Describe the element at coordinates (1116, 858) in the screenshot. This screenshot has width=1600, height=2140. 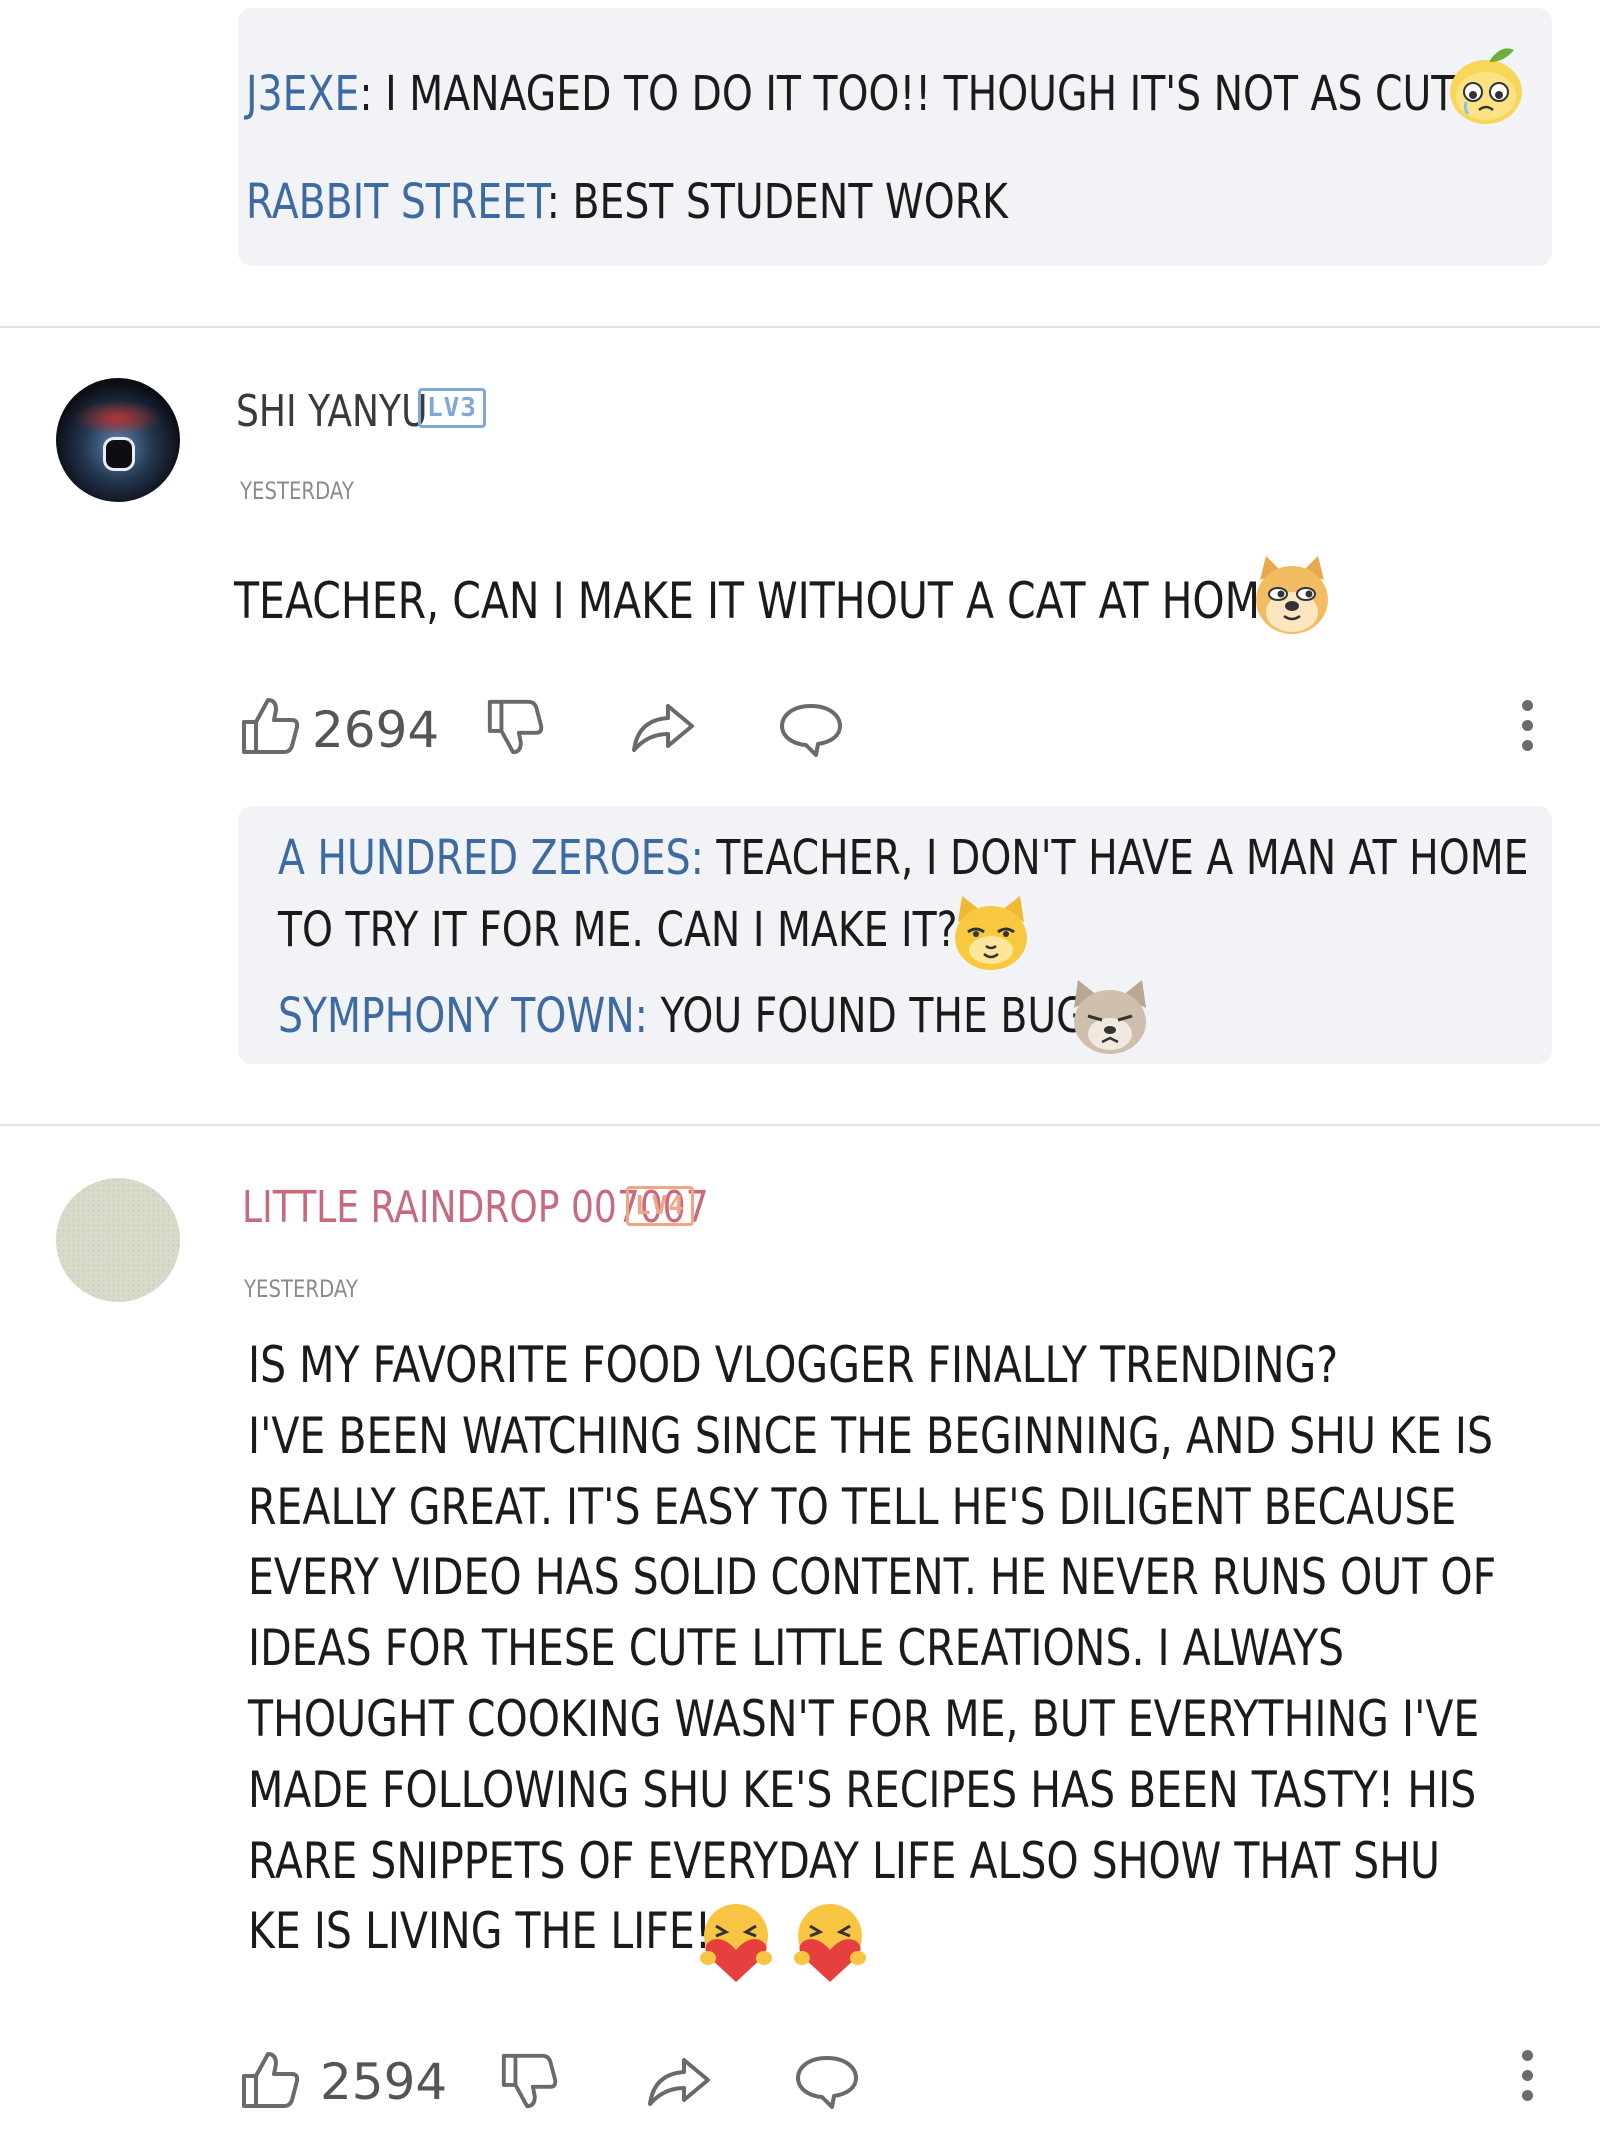
I see `reply-text: TEACHER, I DON'T HAVE A MAN AT HOME` at that location.